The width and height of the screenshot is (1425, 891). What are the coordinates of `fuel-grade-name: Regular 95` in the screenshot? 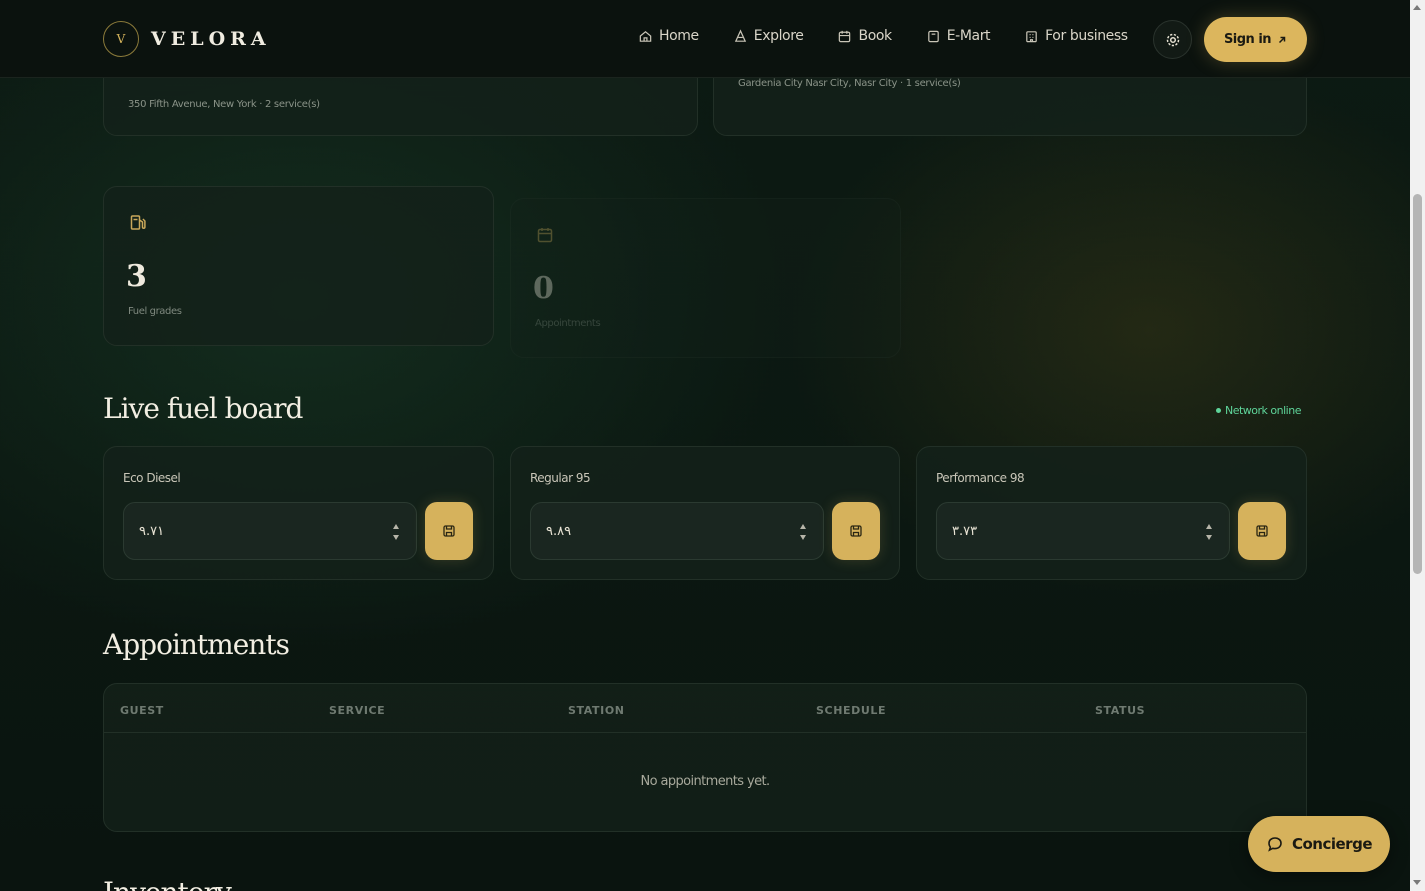 It's located at (560, 478).